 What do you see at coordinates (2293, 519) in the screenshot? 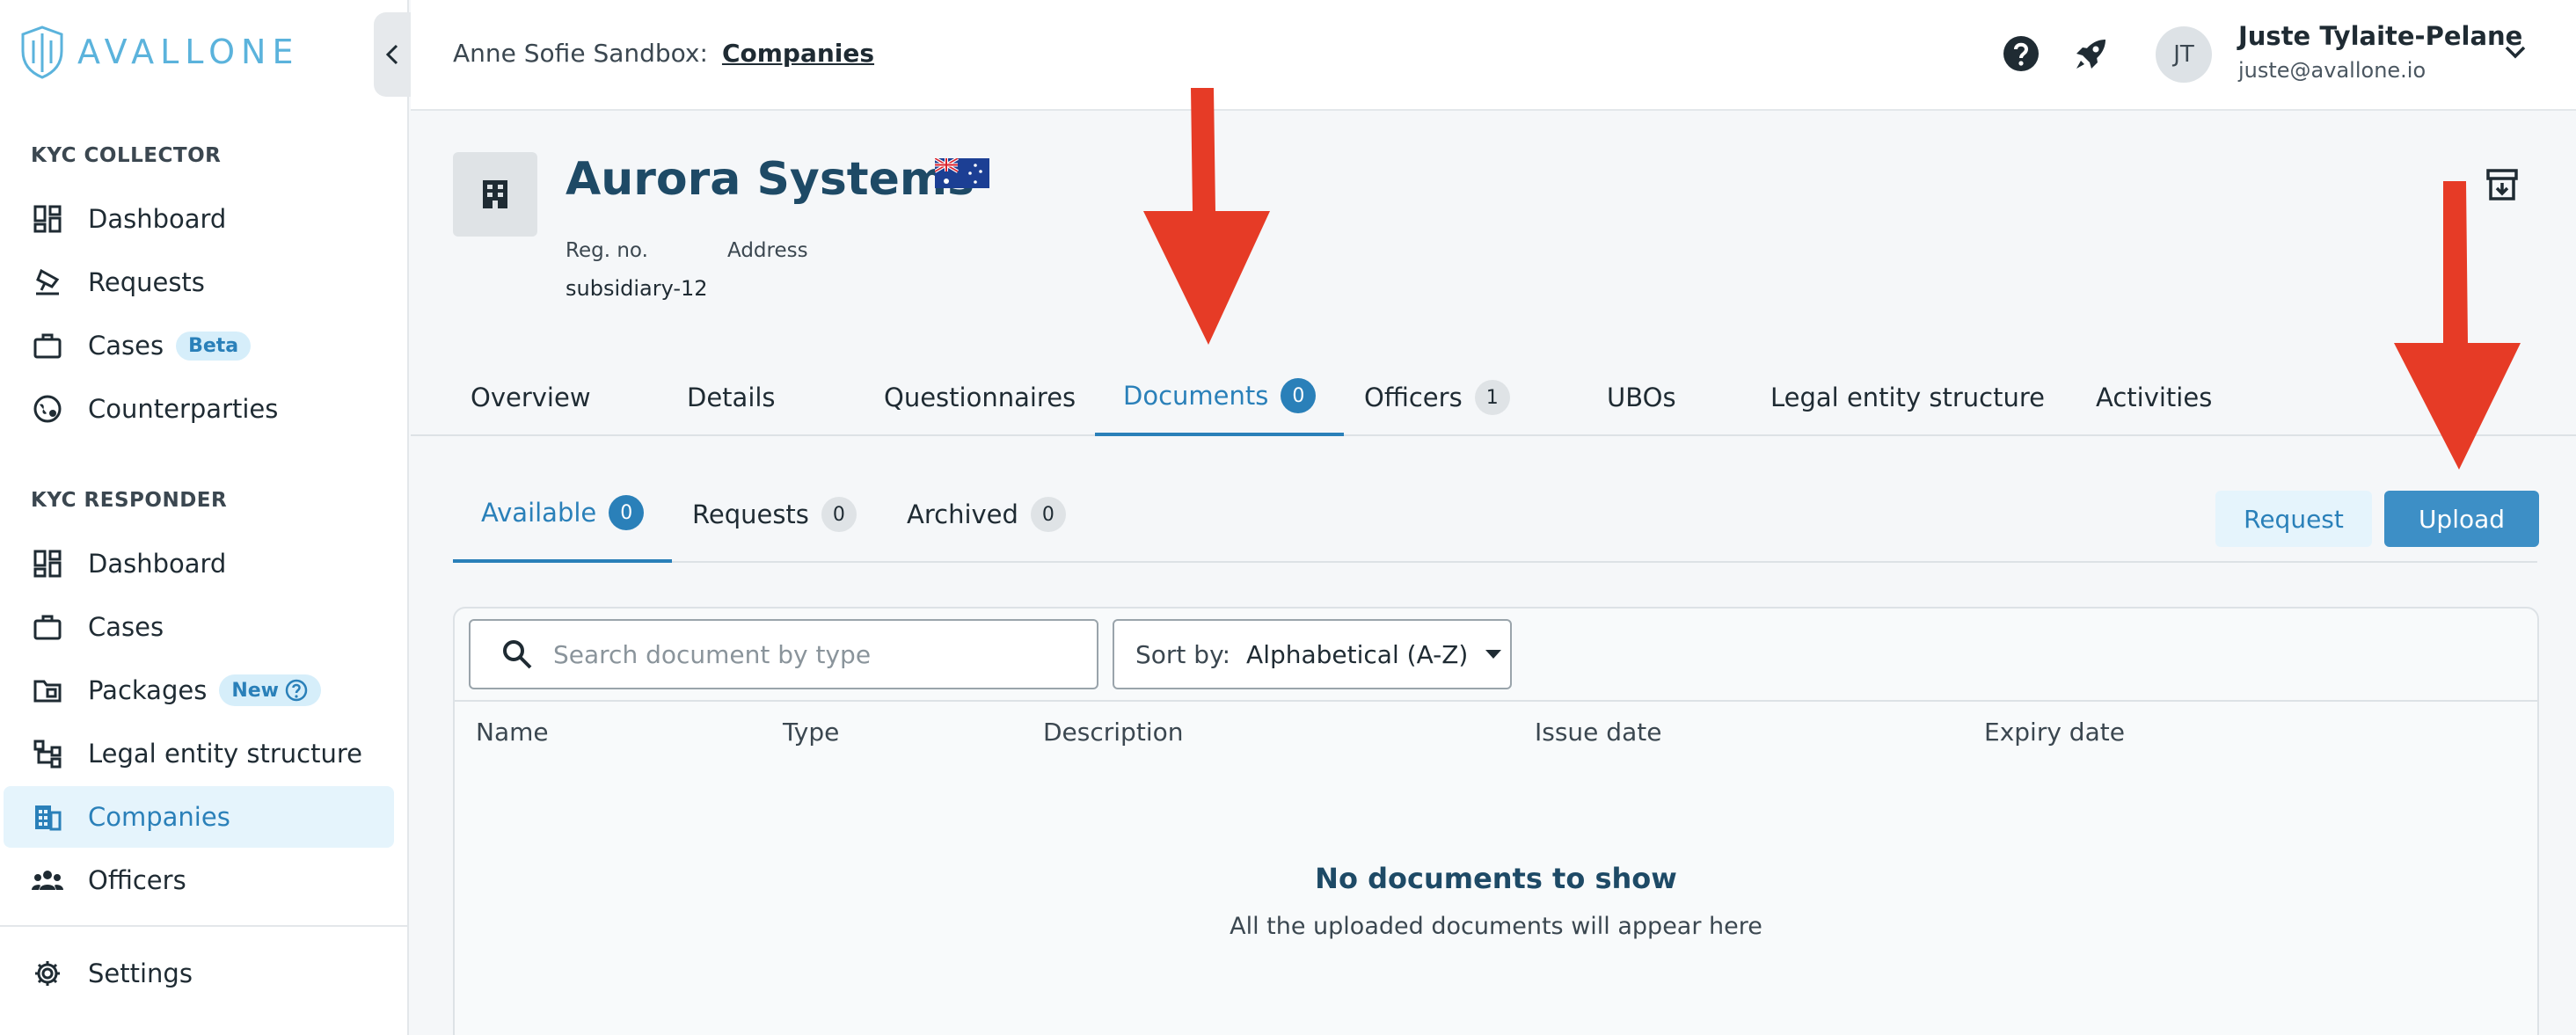
I see `request-button: Request` at bounding box center [2293, 519].